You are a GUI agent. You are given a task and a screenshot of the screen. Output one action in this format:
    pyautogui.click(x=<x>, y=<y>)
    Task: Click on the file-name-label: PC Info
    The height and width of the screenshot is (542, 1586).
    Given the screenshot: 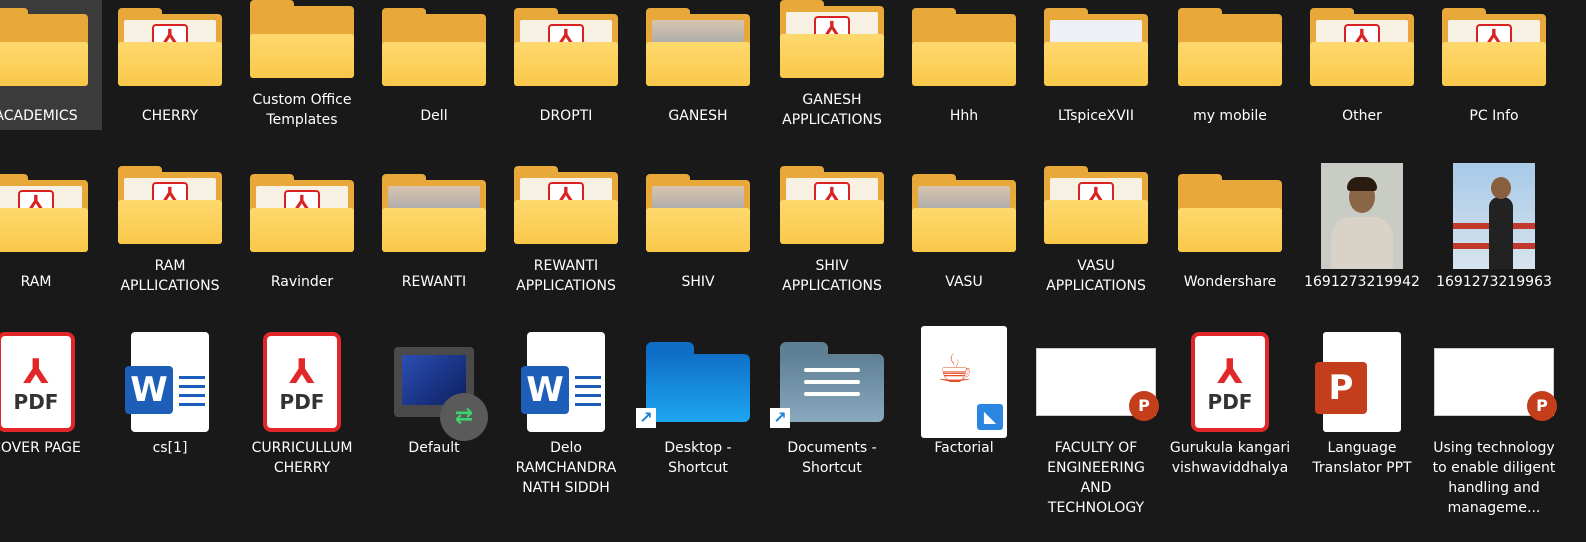 What is the action you would take?
    pyautogui.click(x=1494, y=116)
    